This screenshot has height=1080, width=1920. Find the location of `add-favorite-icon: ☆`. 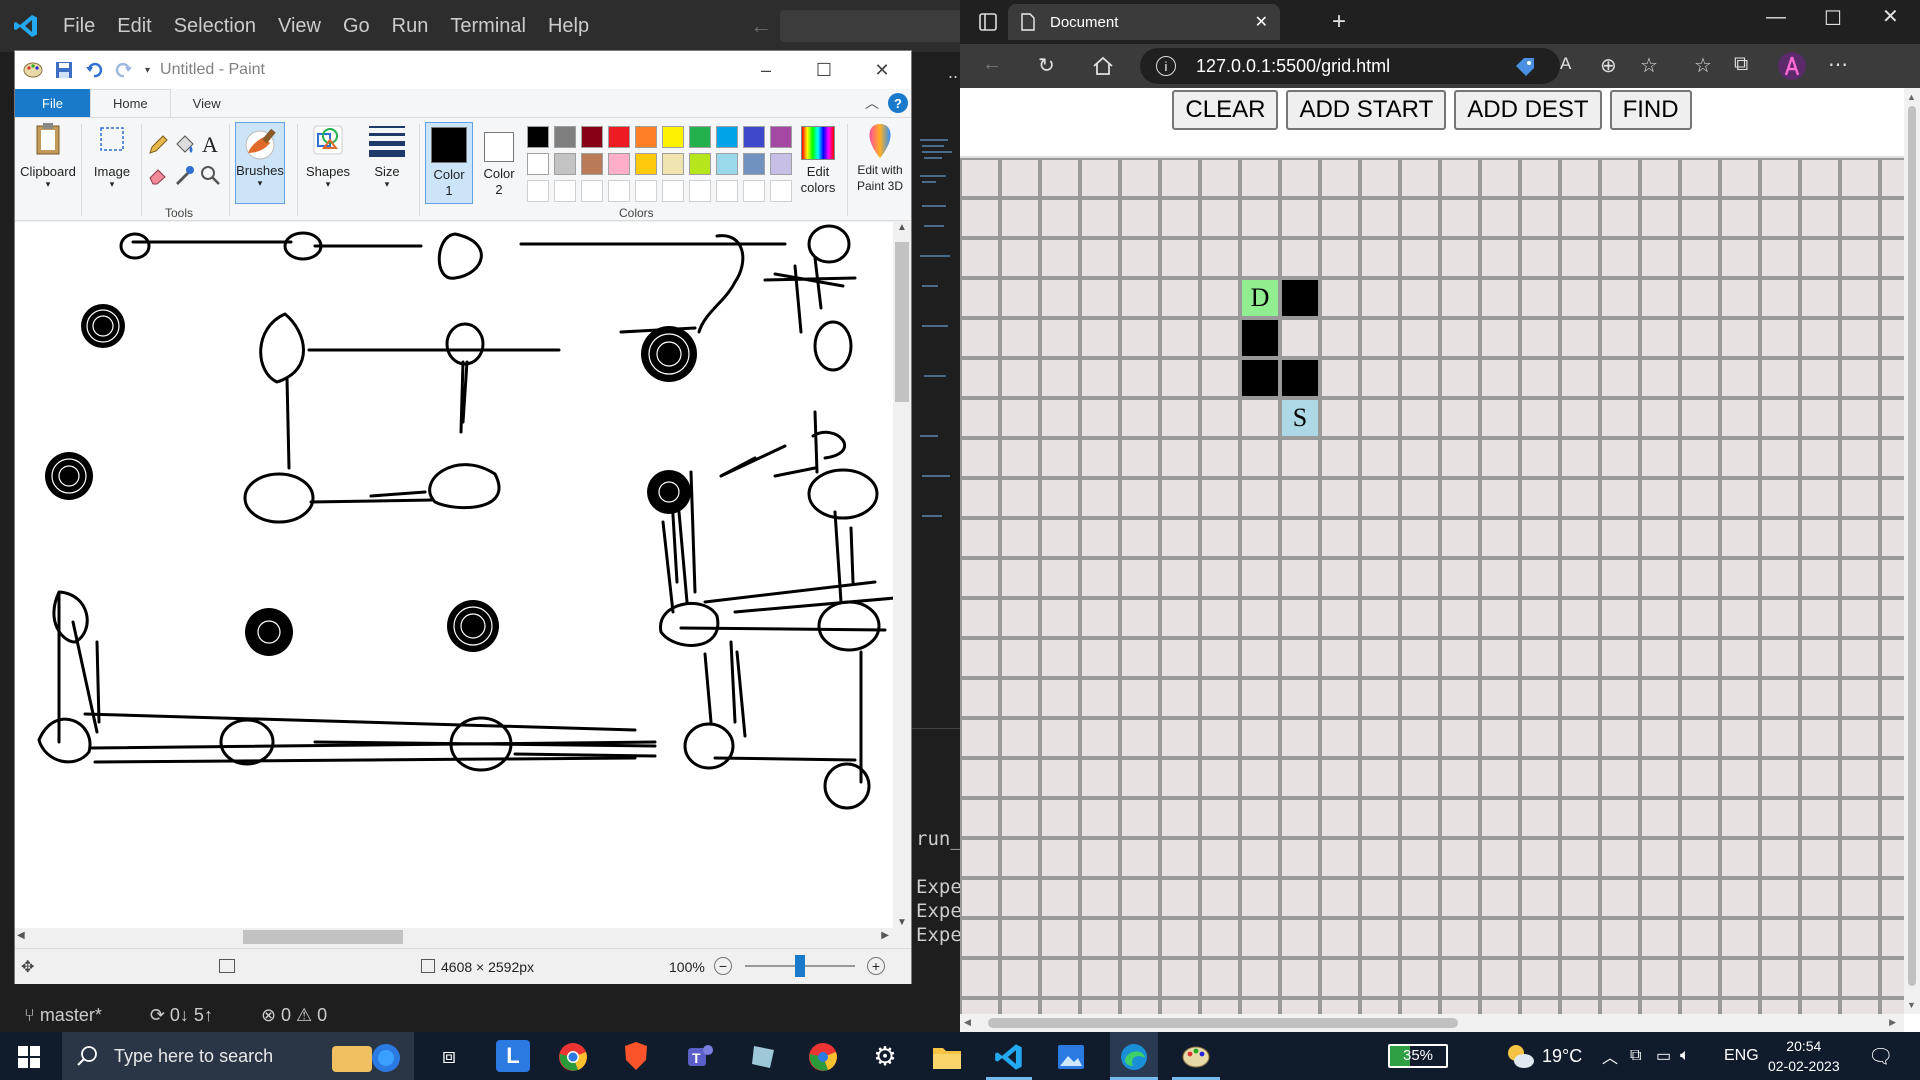

add-favorite-icon: ☆ is located at coordinates (1649, 65).